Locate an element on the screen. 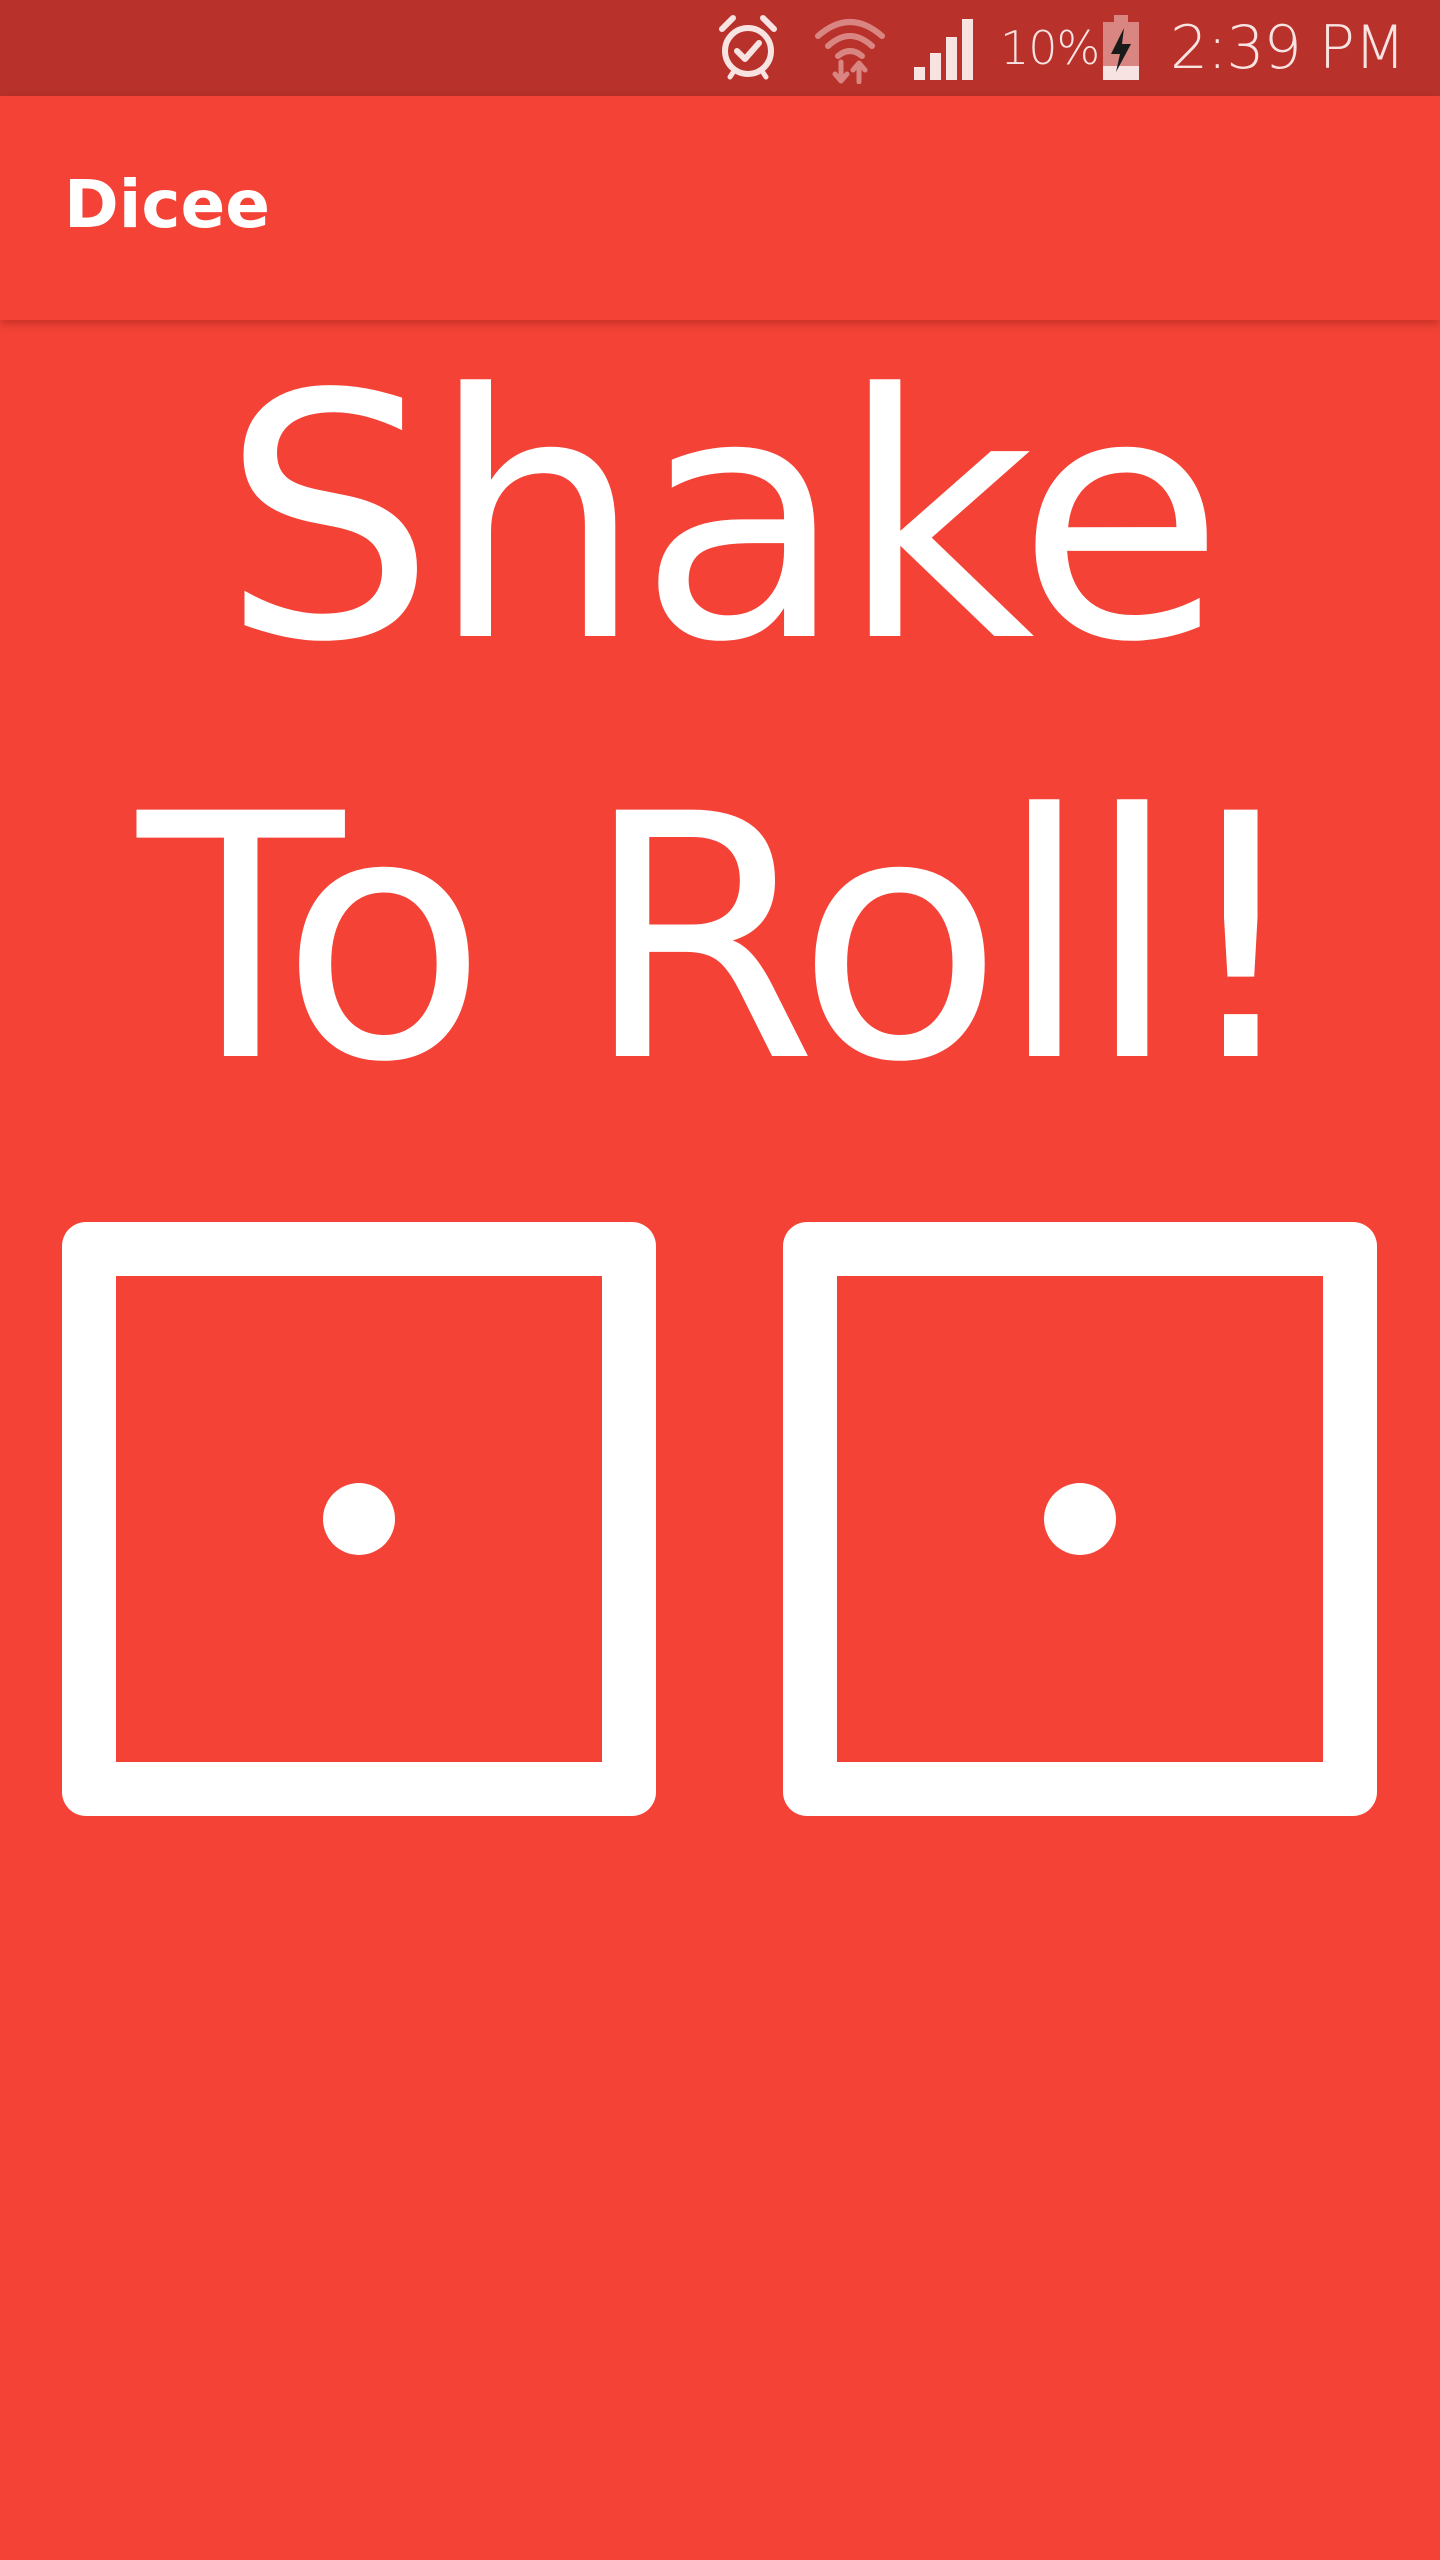  battery-percent: 10% is located at coordinates (1050, 48).